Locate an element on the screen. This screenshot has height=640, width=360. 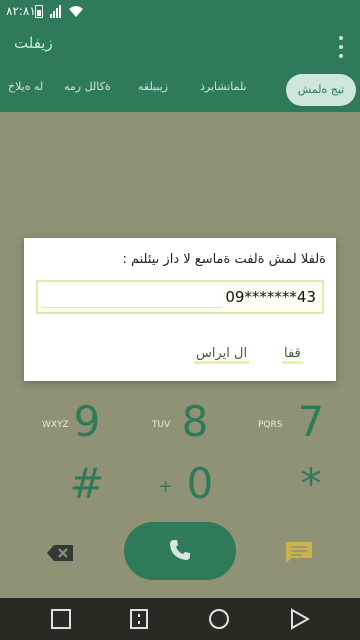
dialog-message: ةلفلا لمش ةلفت ةماسع لا داز ىيئلنم : is located at coordinates (224, 259).